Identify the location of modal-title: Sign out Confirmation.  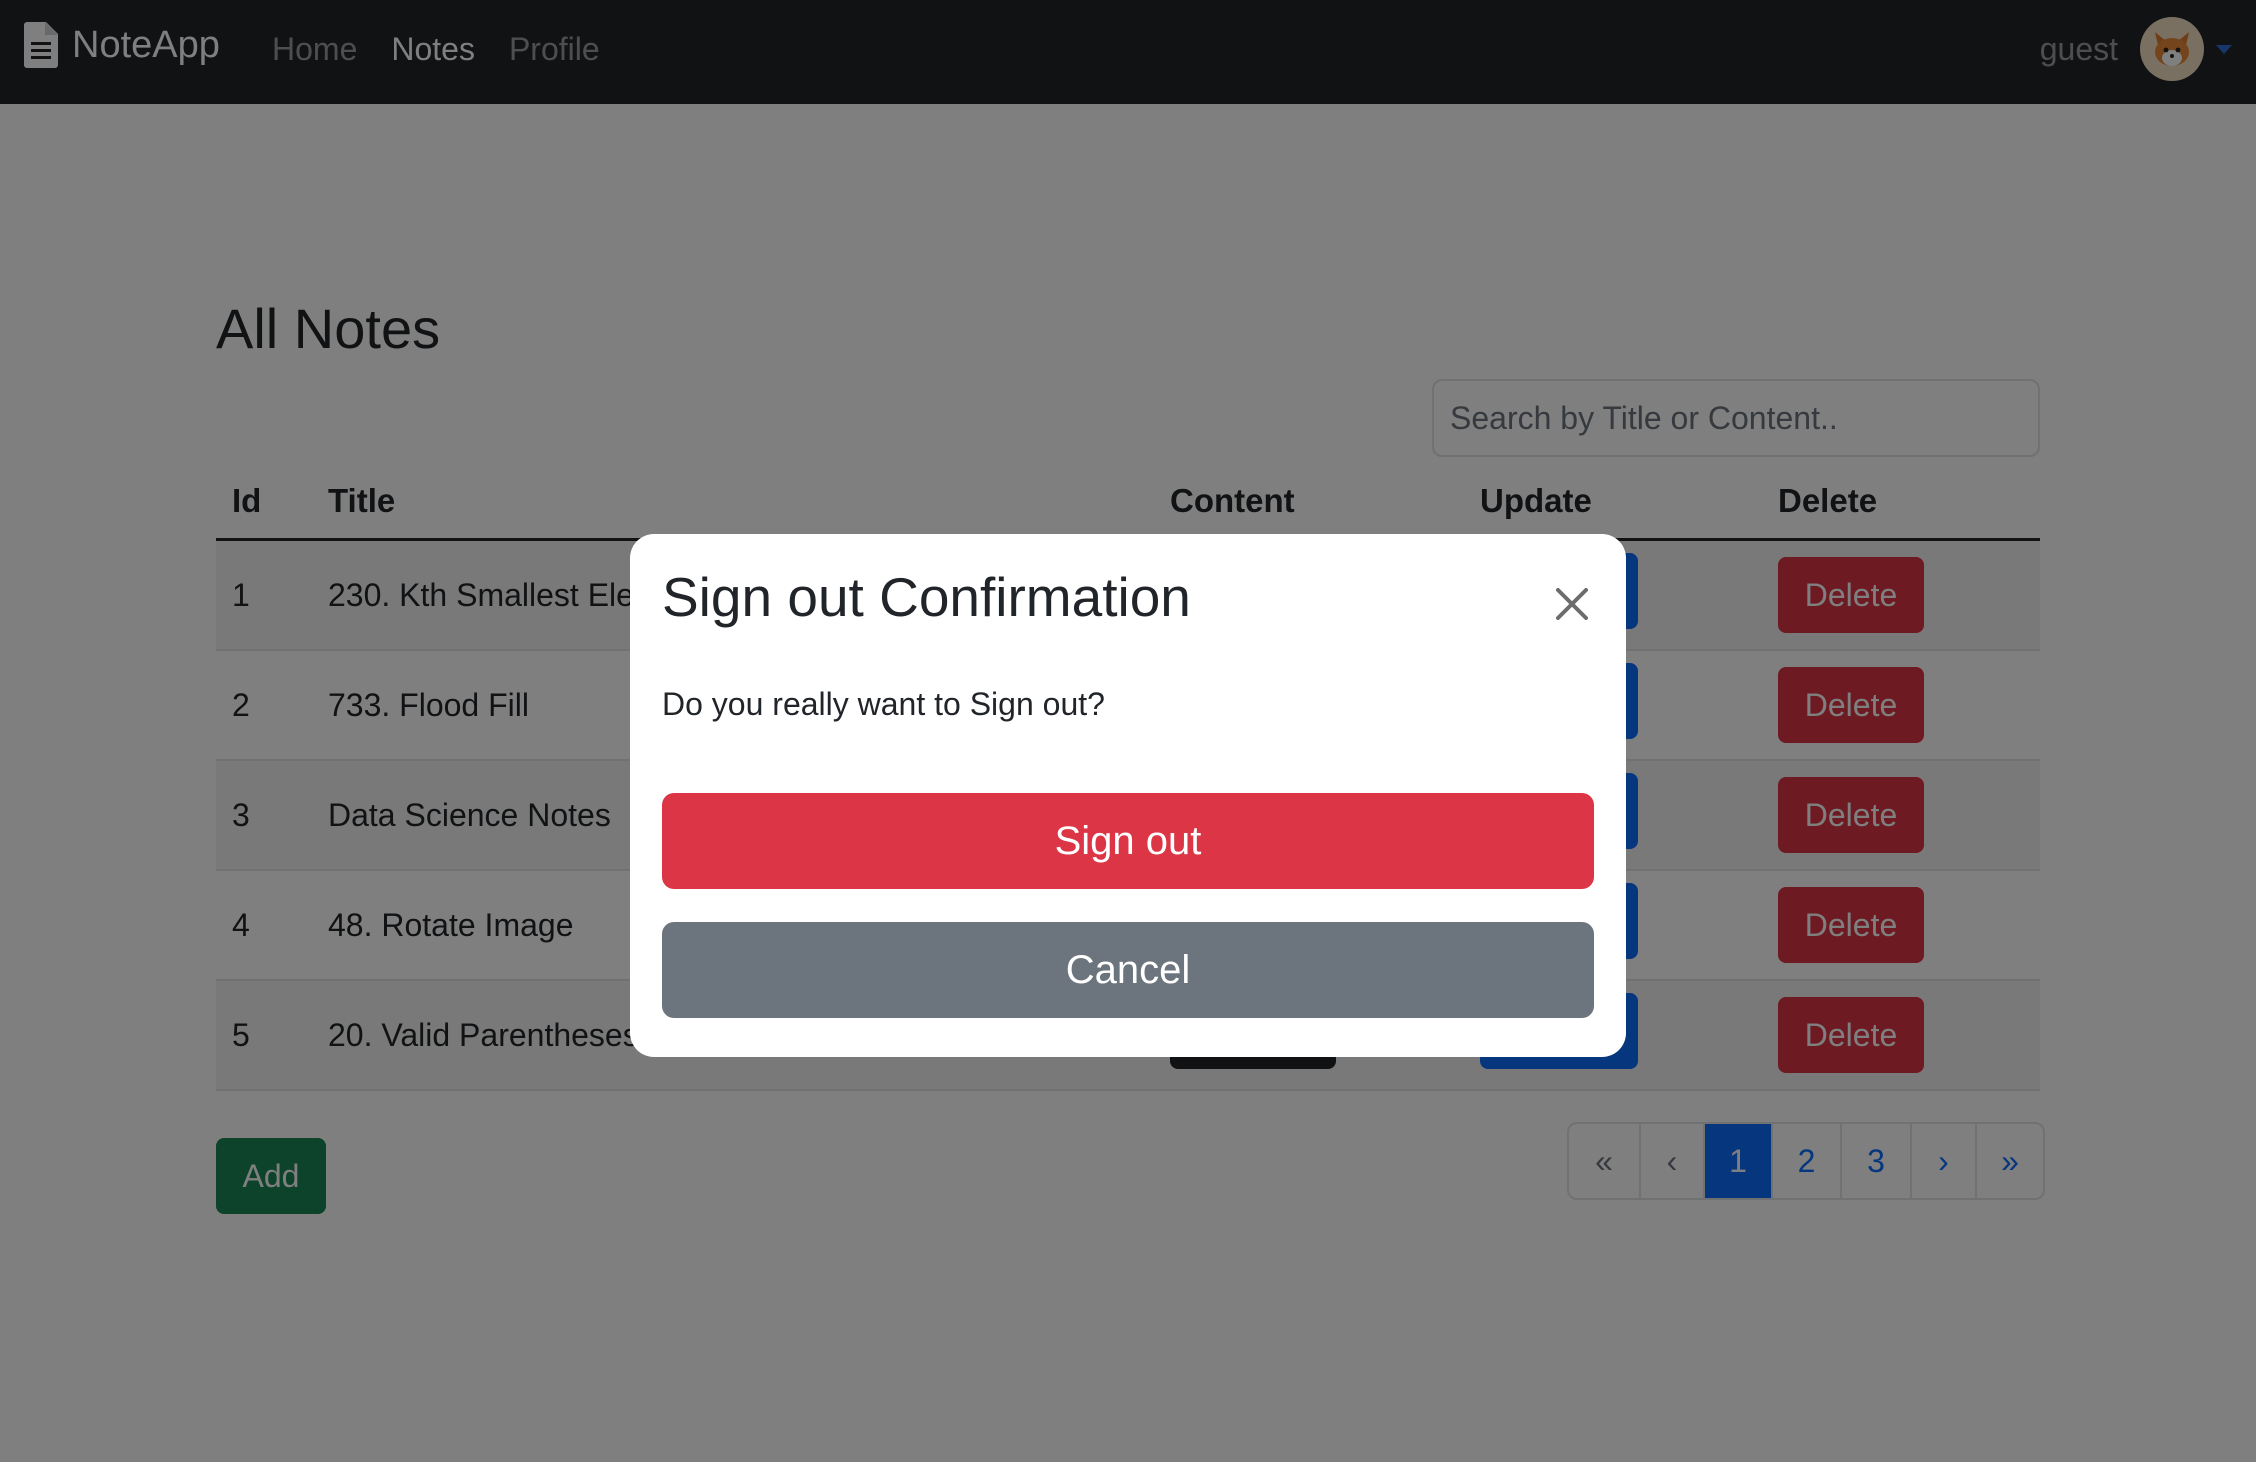
(926, 597).